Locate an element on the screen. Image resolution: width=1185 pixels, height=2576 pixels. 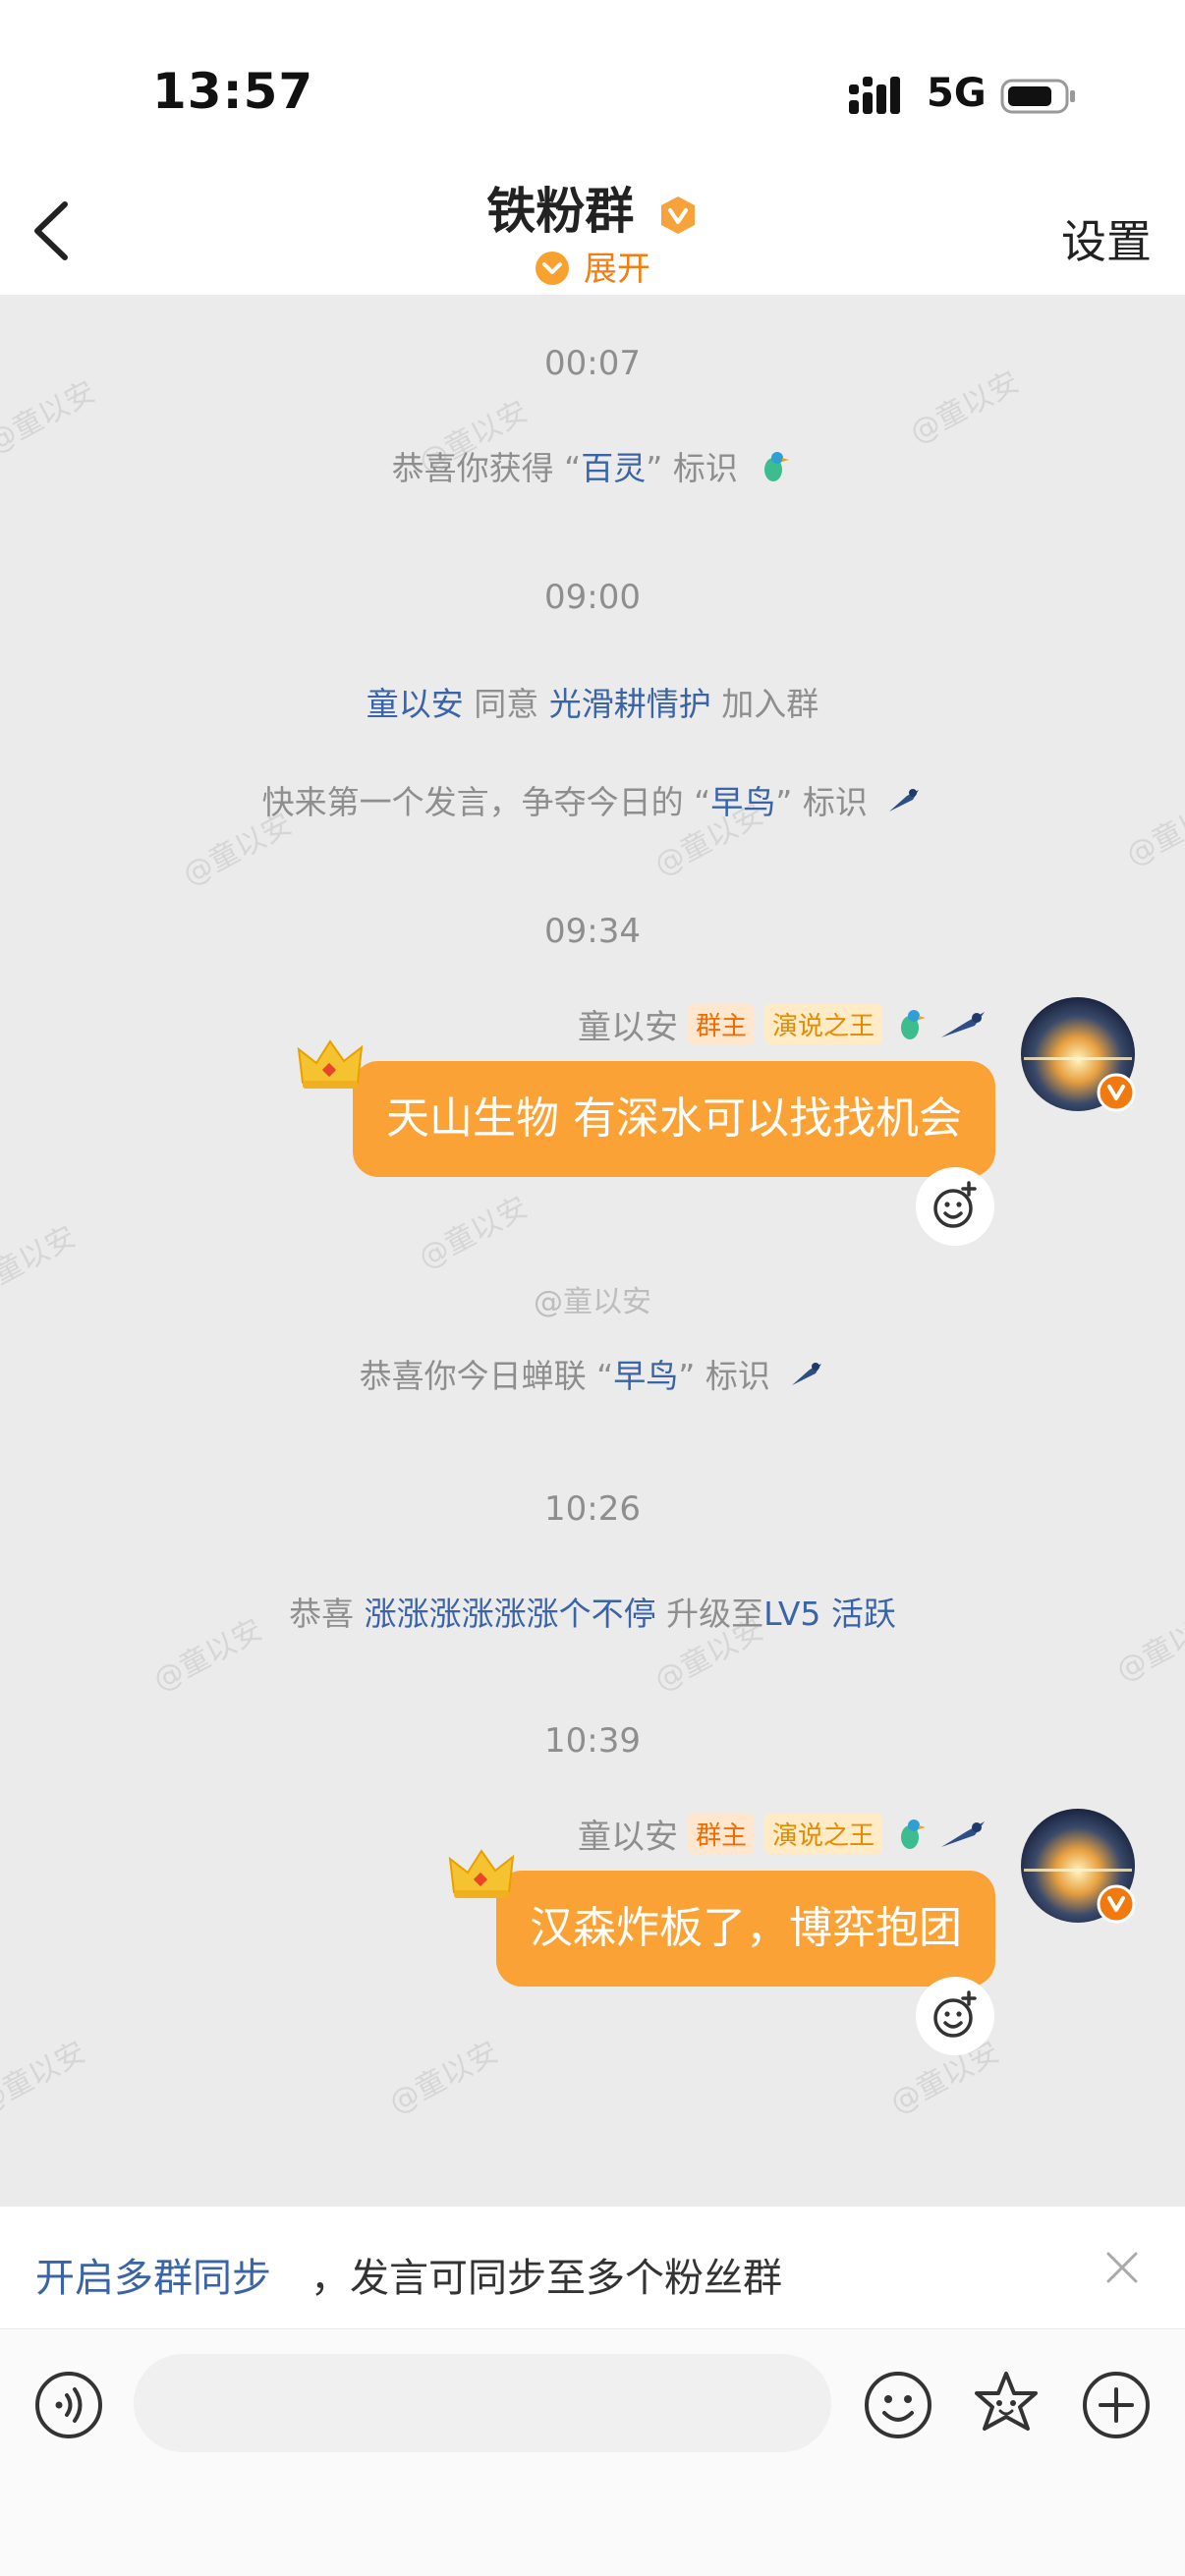
timestamp: 00:07 is located at coordinates (592, 363).